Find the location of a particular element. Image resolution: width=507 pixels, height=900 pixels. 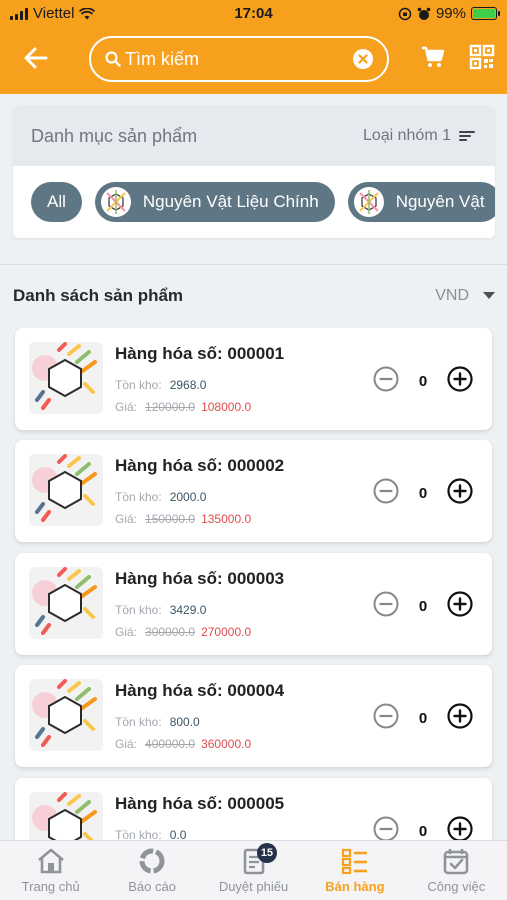

battery-percent: 99% is located at coordinates (450, 13).